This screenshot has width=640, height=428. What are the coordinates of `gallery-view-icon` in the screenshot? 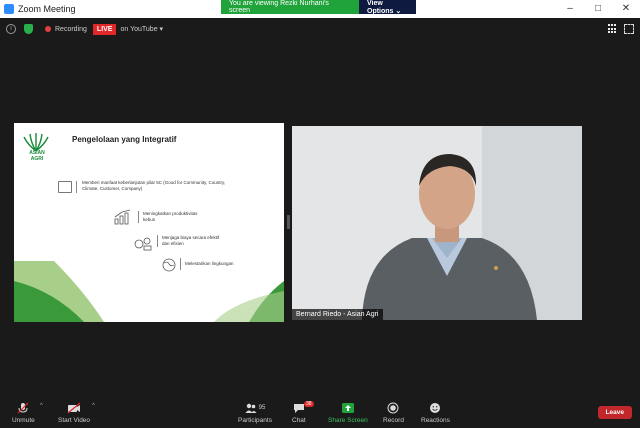 It's located at (613, 29).